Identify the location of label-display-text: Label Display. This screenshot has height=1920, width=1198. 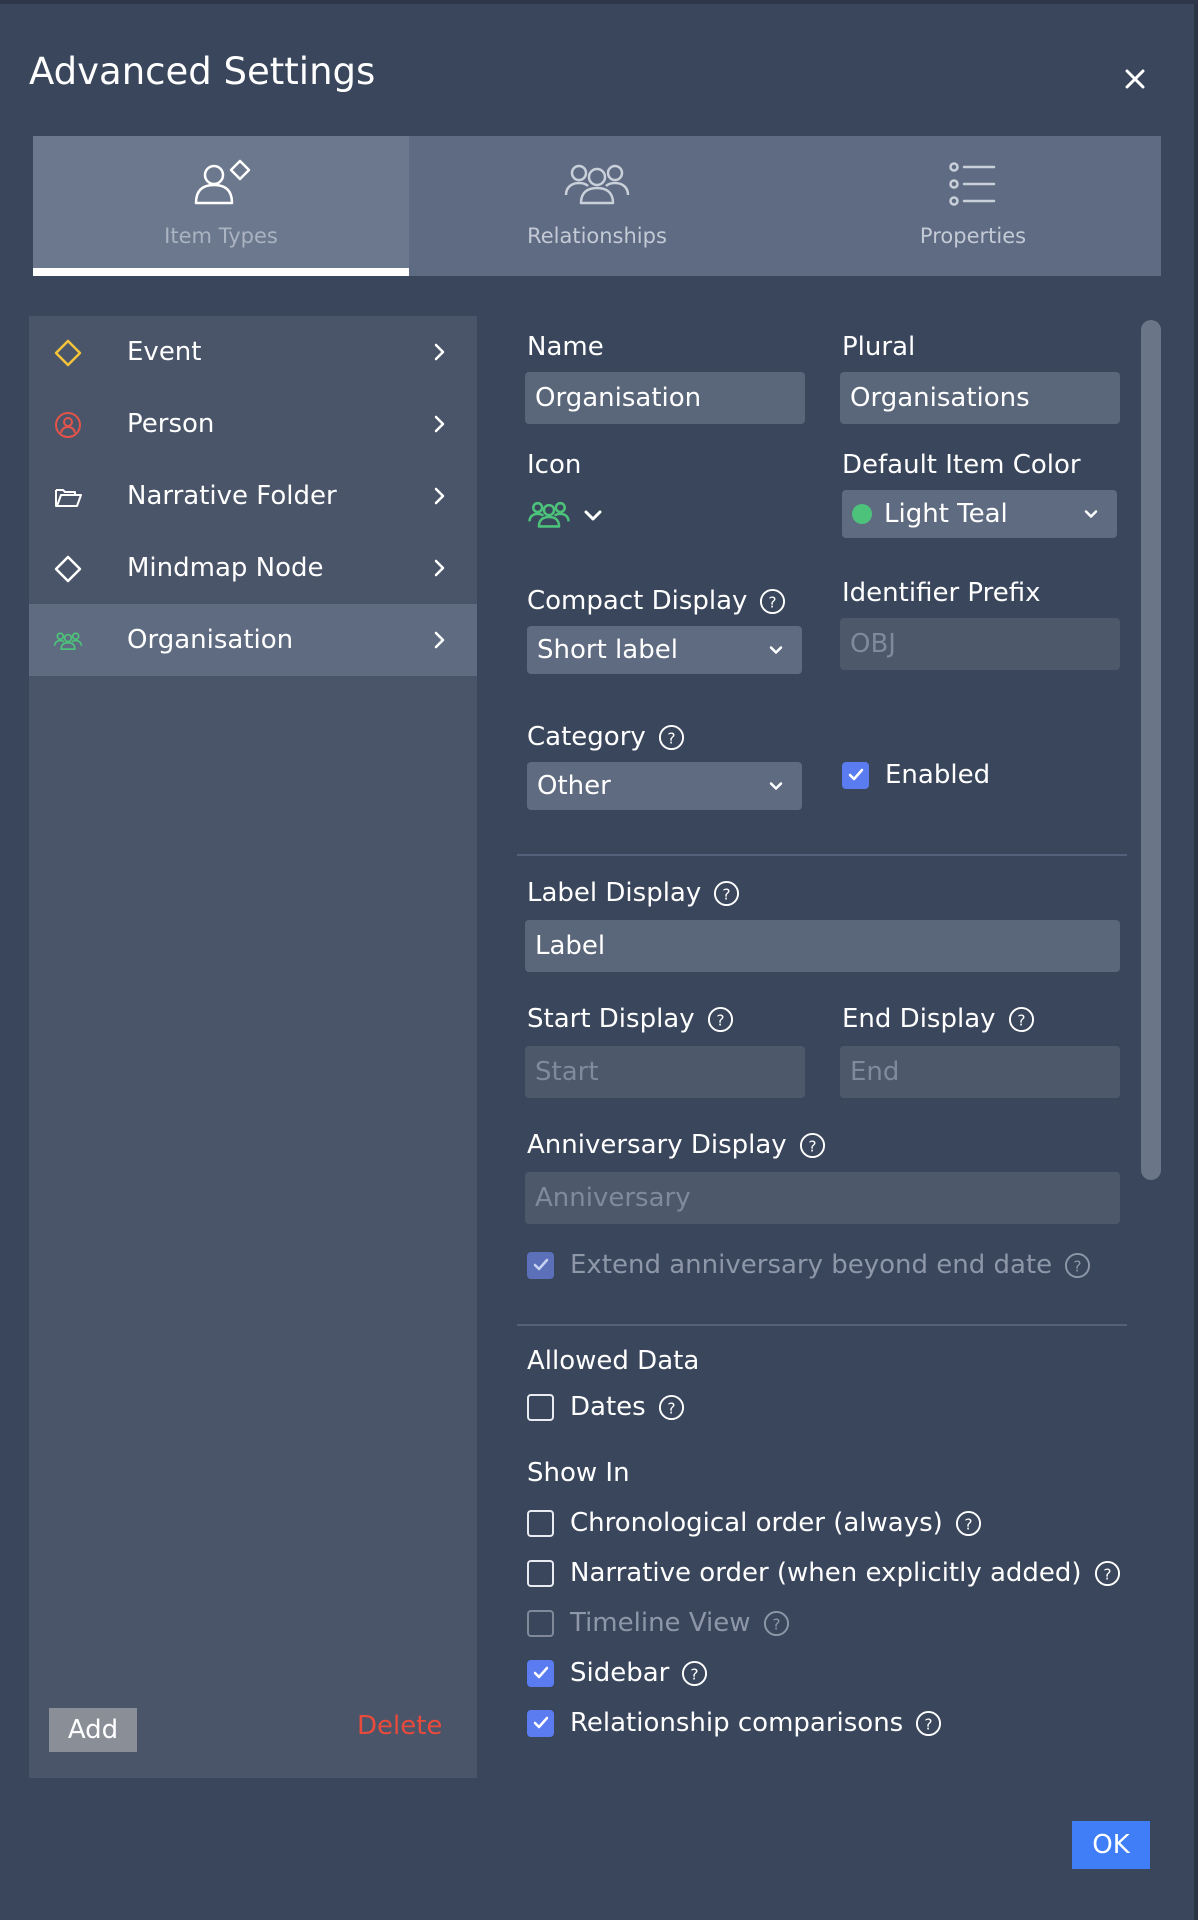
(614, 893).